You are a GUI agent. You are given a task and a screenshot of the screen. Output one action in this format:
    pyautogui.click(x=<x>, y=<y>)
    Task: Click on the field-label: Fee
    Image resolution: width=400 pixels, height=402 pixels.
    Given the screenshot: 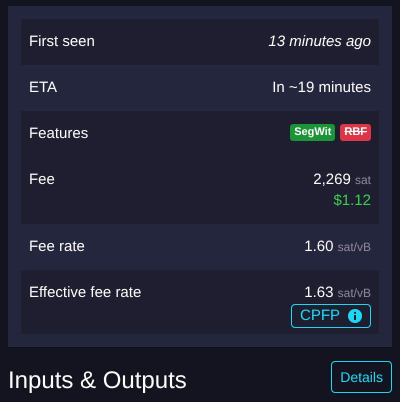 What is the action you would take?
    pyautogui.click(x=42, y=180)
    